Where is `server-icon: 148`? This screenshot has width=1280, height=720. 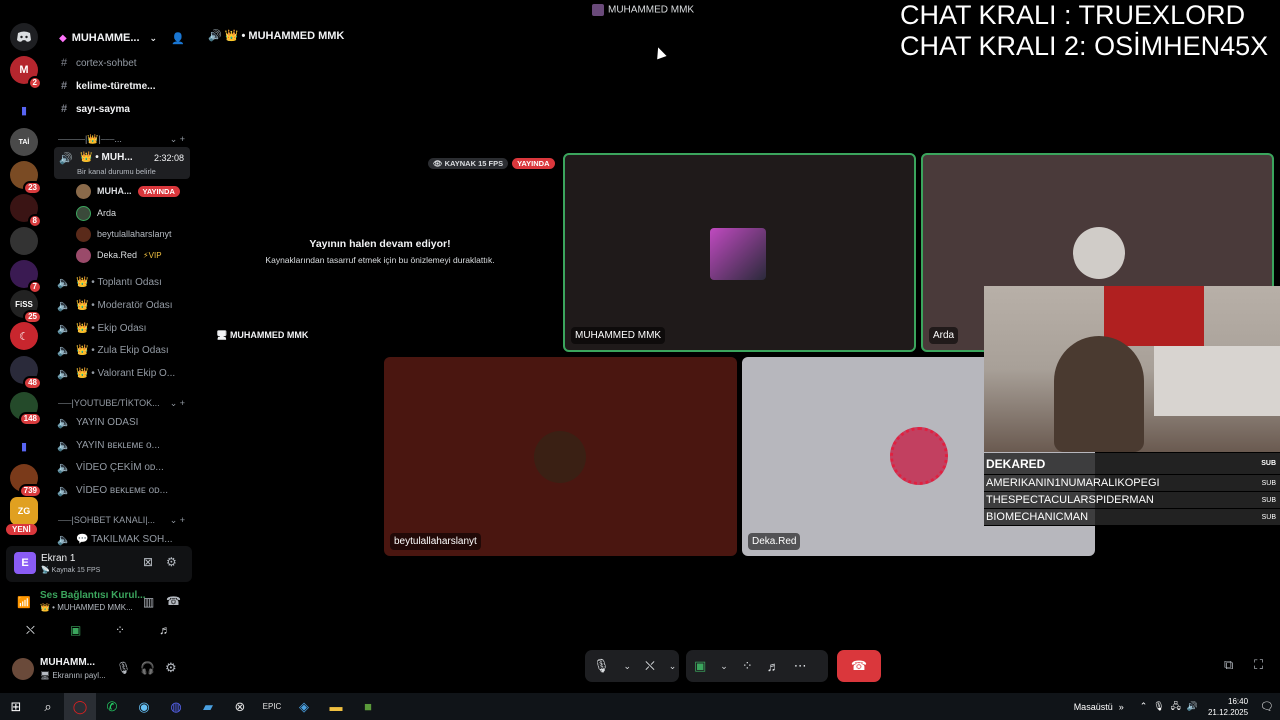 server-icon: 148 is located at coordinates (26, 409).